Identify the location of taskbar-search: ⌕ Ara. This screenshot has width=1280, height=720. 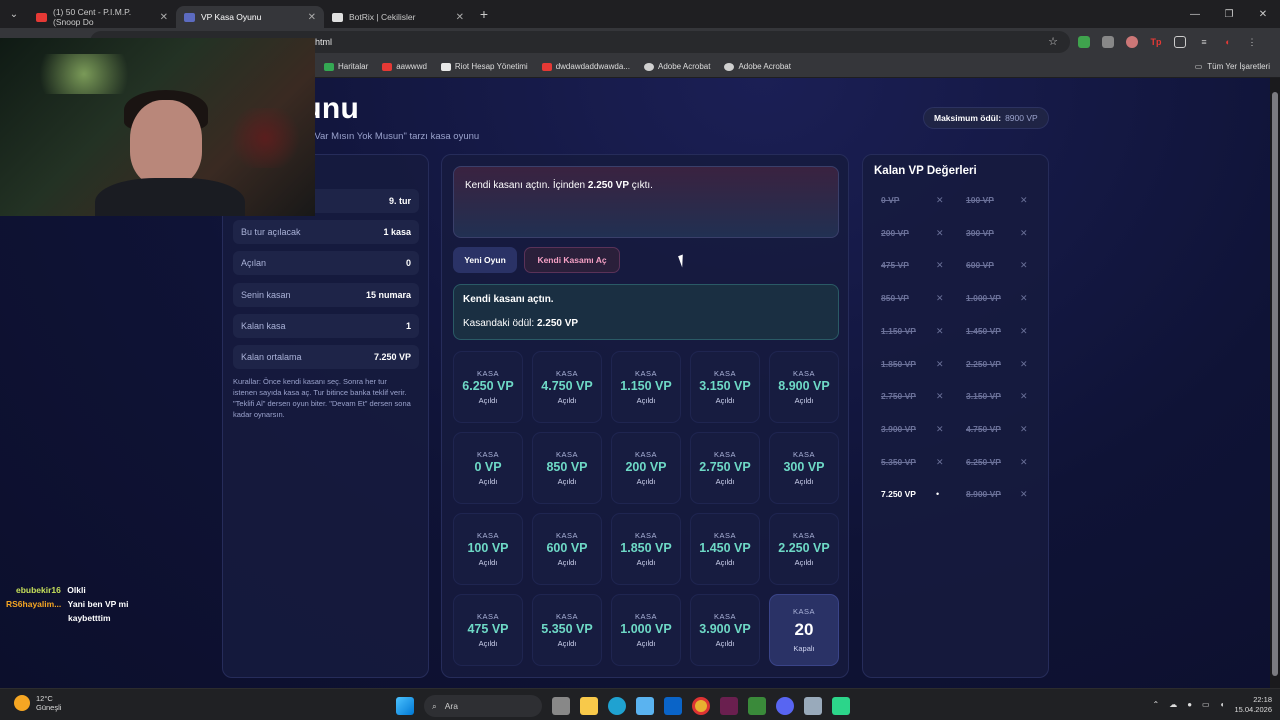
(483, 706).